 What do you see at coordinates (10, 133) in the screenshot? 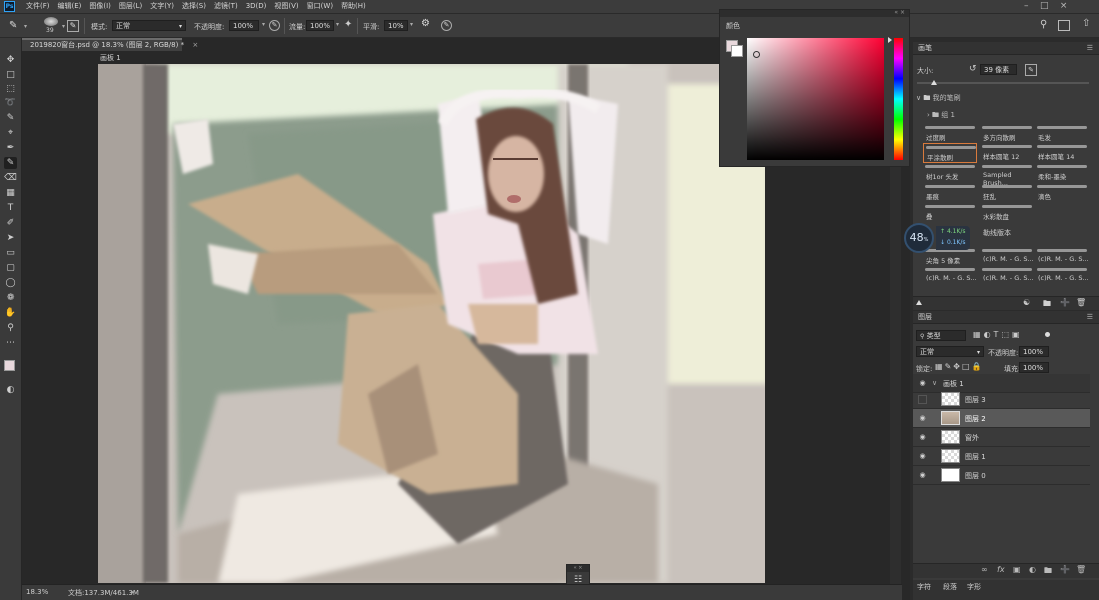
I see `crop-tool-icon: ⌖` at bounding box center [10, 133].